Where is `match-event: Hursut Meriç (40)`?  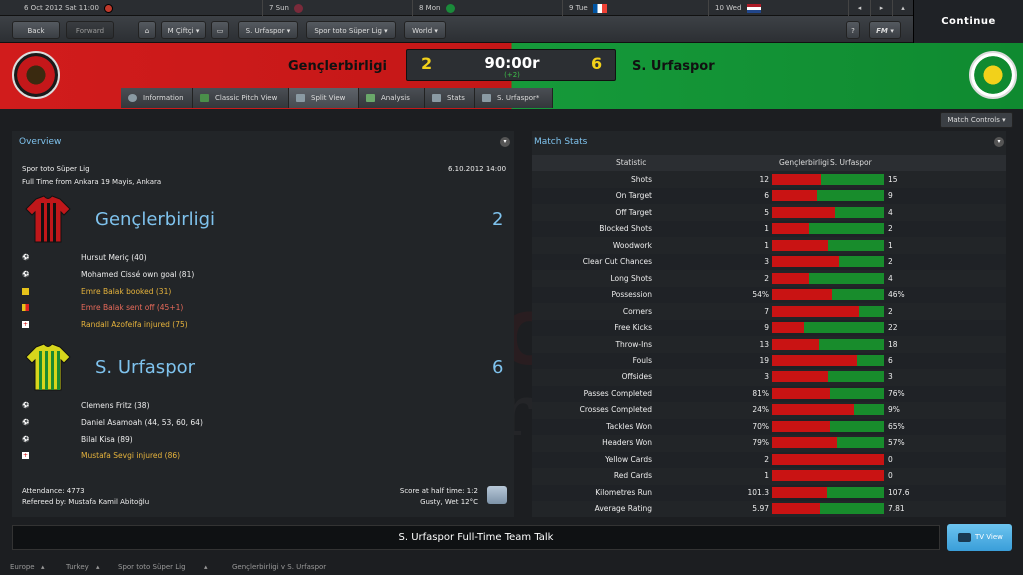 match-event: Hursut Meriç (40) is located at coordinates (114, 257).